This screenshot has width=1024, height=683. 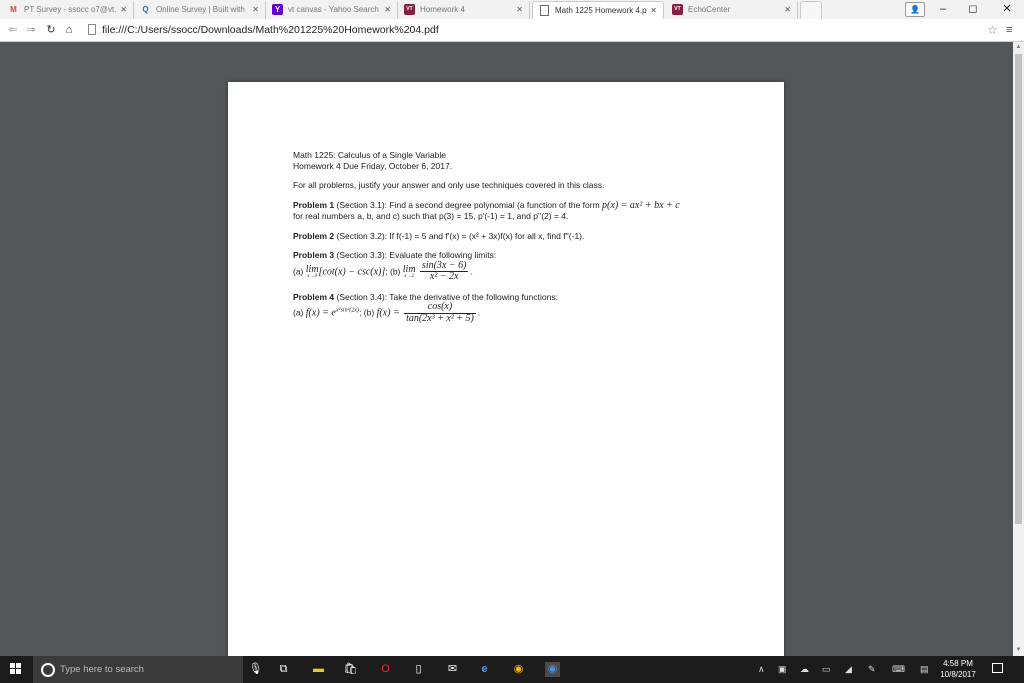 What do you see at coordinates (92, 29) in the screenshot?
I see `page-icon` at bounding box center [92, 29].